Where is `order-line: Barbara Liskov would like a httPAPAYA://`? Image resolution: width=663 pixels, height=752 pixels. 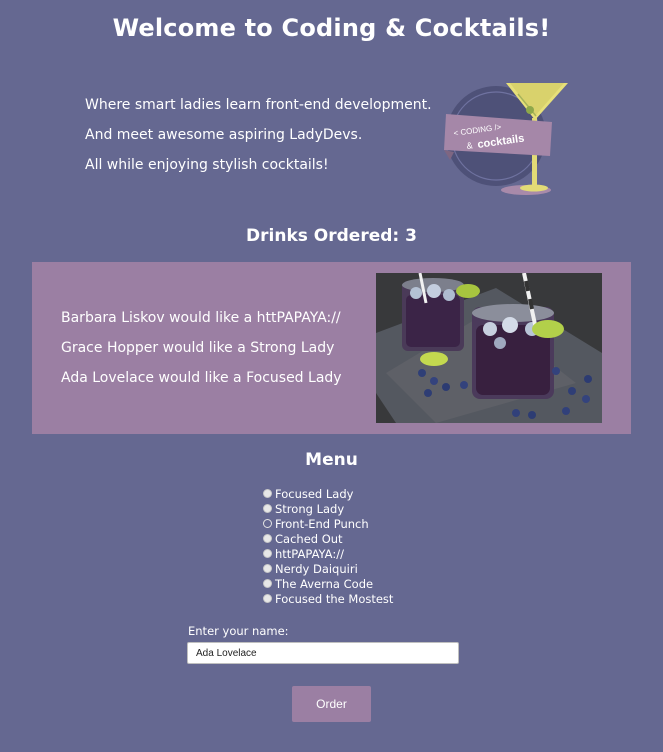
order-line: Barbara Liskov would like a httPAPAYA:// is located at coordinates (201, 318).